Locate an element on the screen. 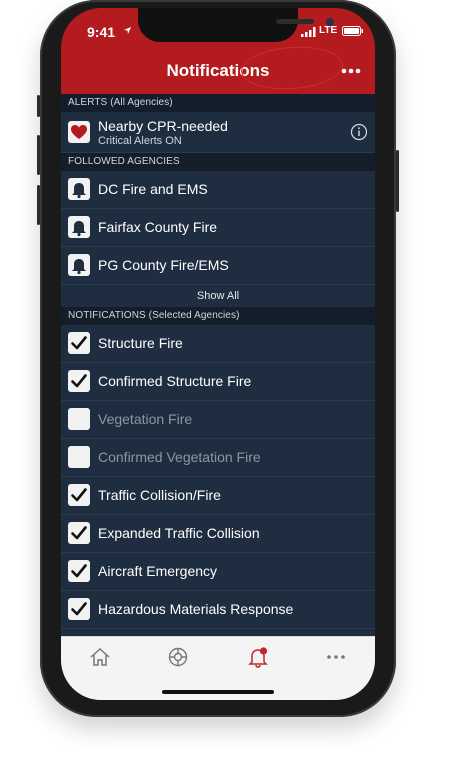 Image resolution: width=450 pixels, height=777 pixels. battery-icon is located at coordinates (352, 31).